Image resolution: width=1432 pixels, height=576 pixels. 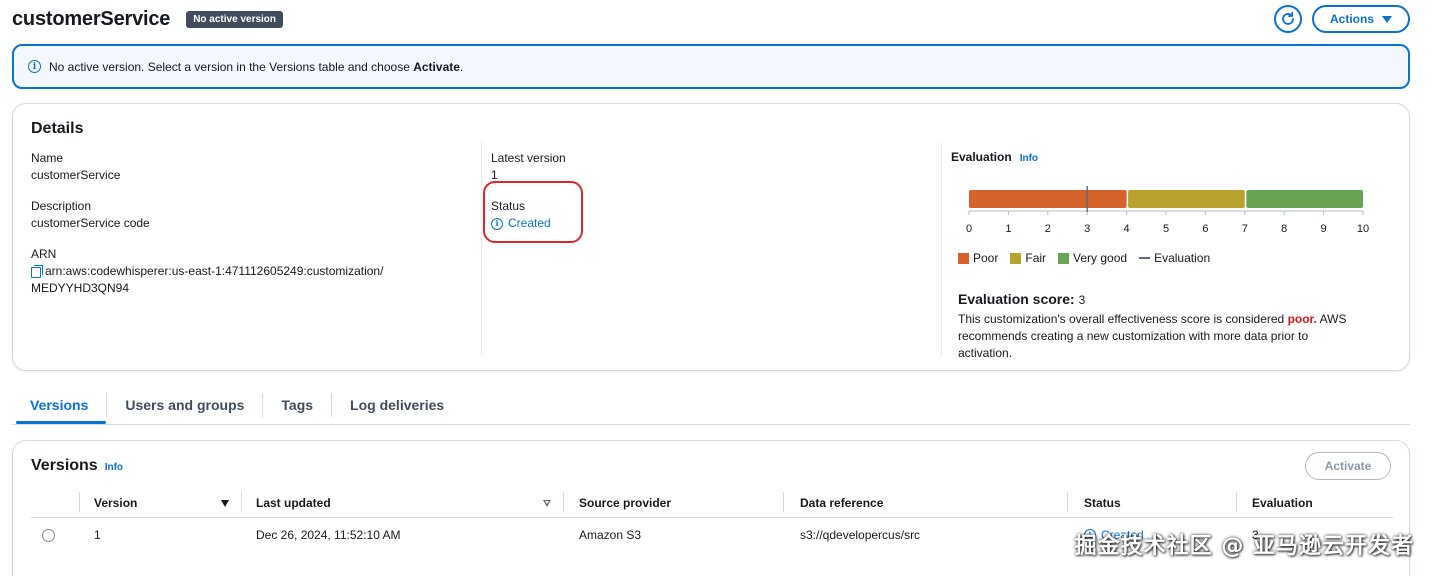 I want to click on evaluation-title-text: Evaluation, so click(x=981, y=157).